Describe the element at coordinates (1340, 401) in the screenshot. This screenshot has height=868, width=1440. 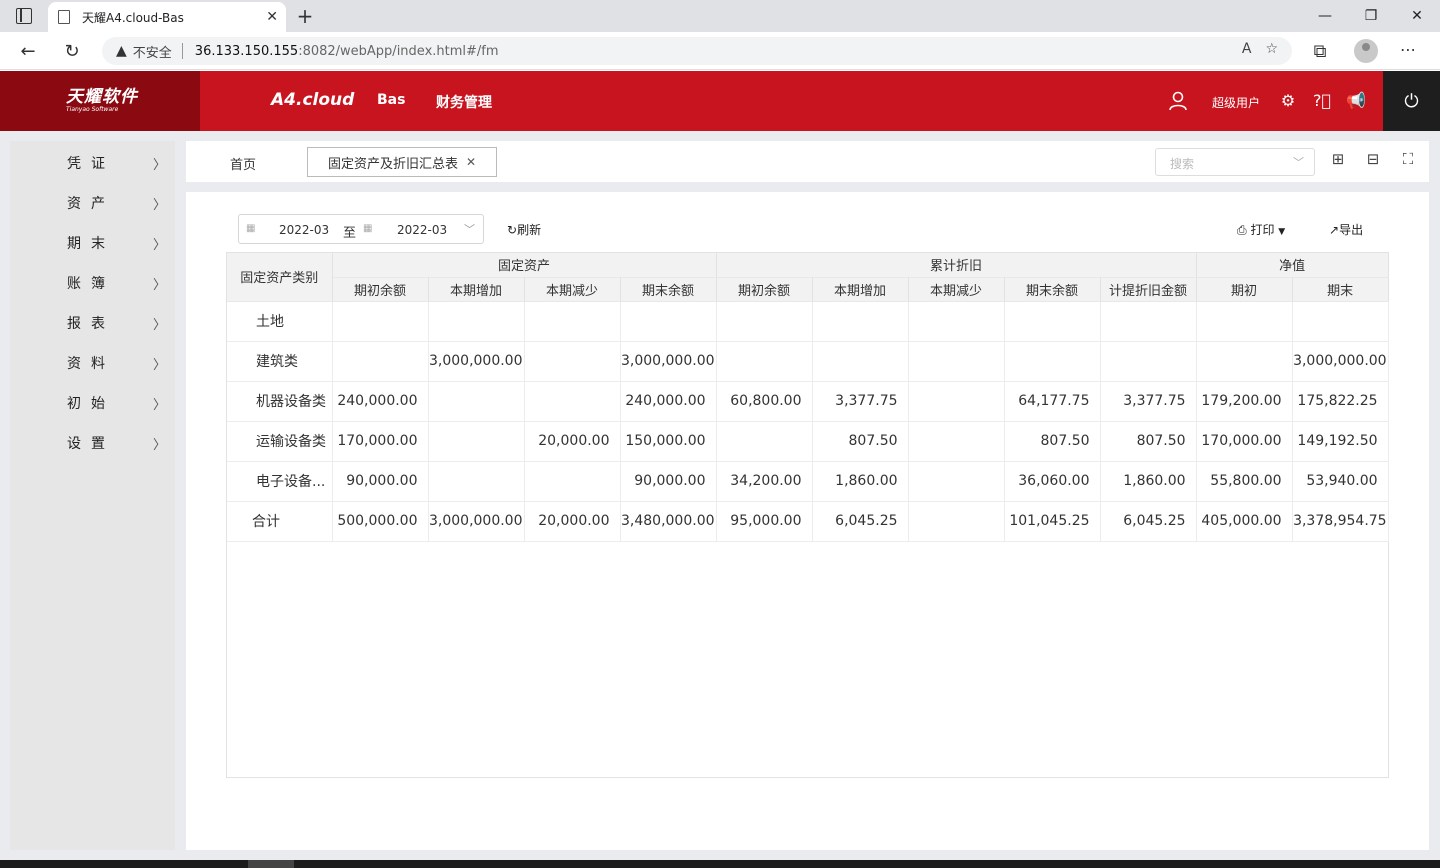
I see `table-cell: 175,822.25` at that location.